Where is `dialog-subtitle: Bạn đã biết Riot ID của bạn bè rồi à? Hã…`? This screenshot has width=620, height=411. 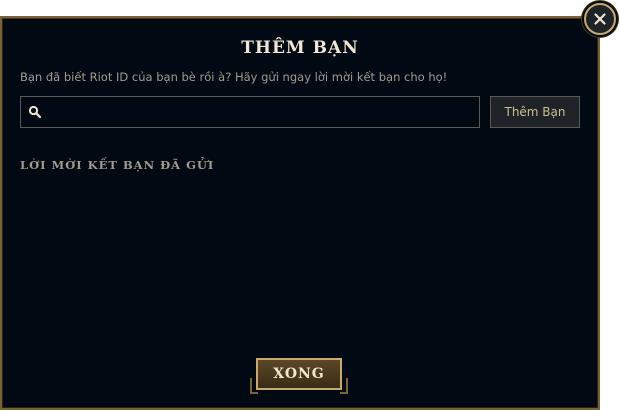
dialog-subtitle: Bạn đã biết Riot ID của bạn bè rồi à? Hã… is located at coordinates (234, 77).